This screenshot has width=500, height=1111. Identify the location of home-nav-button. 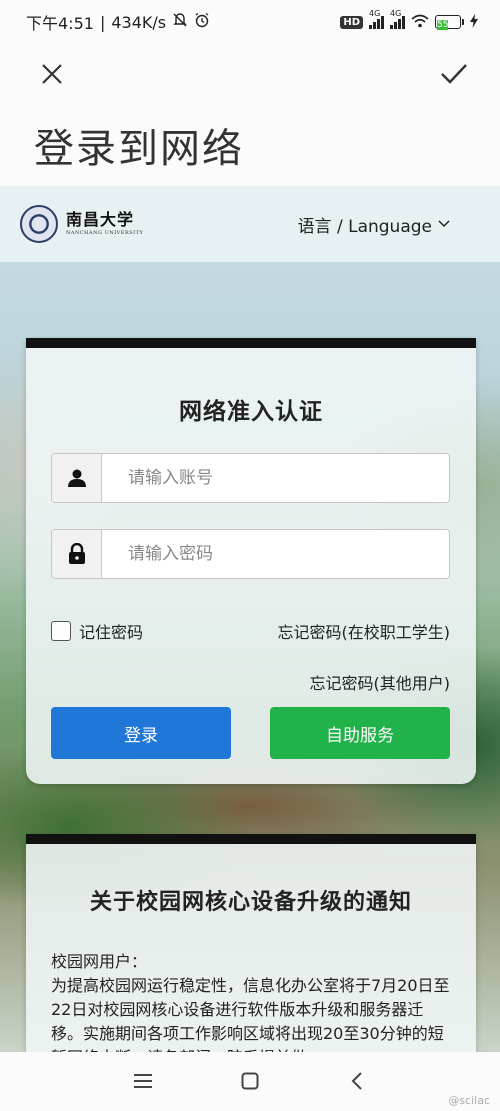
(250, 1081).